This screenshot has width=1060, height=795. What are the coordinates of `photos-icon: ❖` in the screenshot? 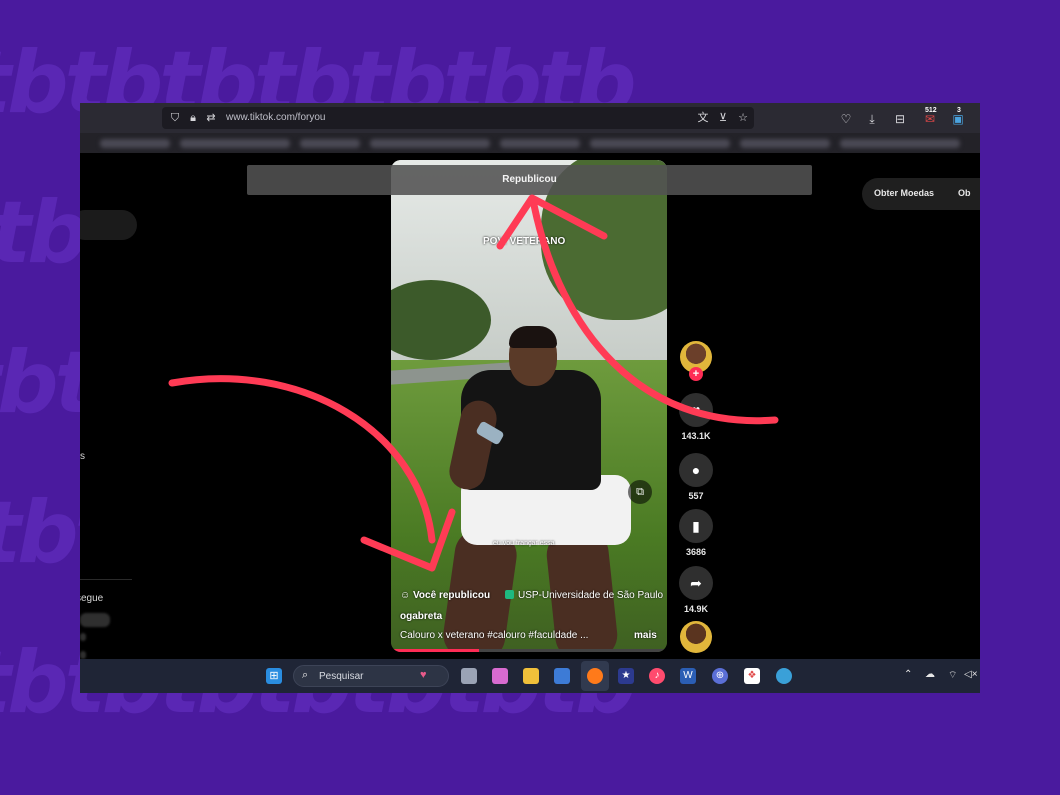 It's located at (752, 676).